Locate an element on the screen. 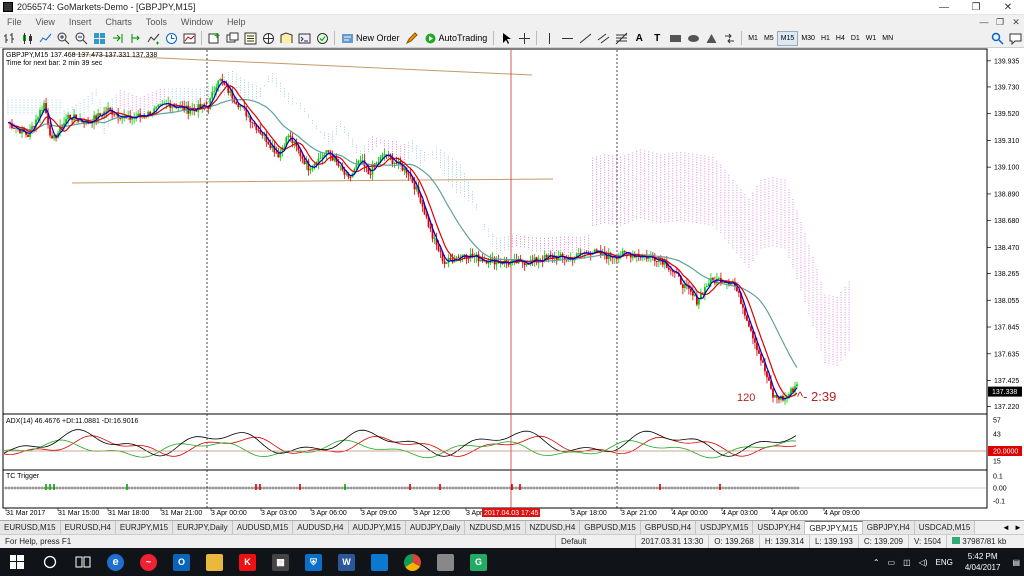 This screenshot has width=1024, height=576. taskbar-calculator: ▦ is located at coordinates (280, 562).